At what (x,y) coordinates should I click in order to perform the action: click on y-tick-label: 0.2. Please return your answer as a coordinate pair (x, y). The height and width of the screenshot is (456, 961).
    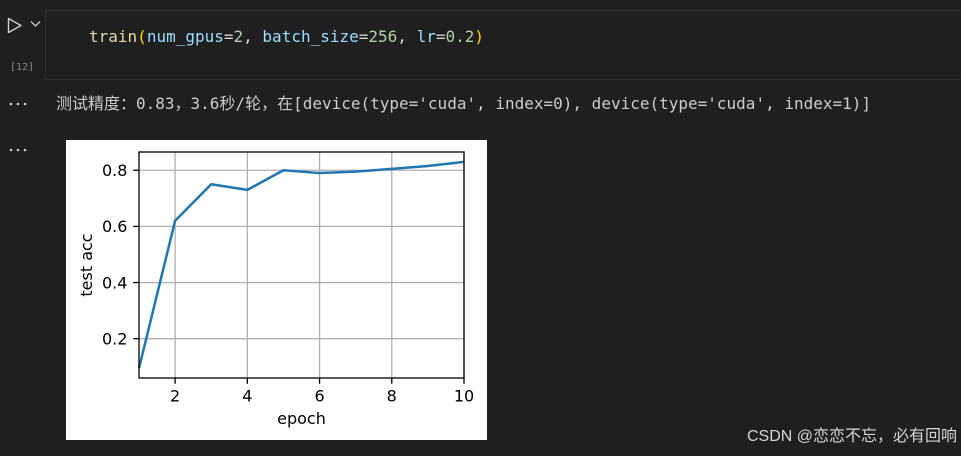
    Looking at the image, I should click on (114, 338).